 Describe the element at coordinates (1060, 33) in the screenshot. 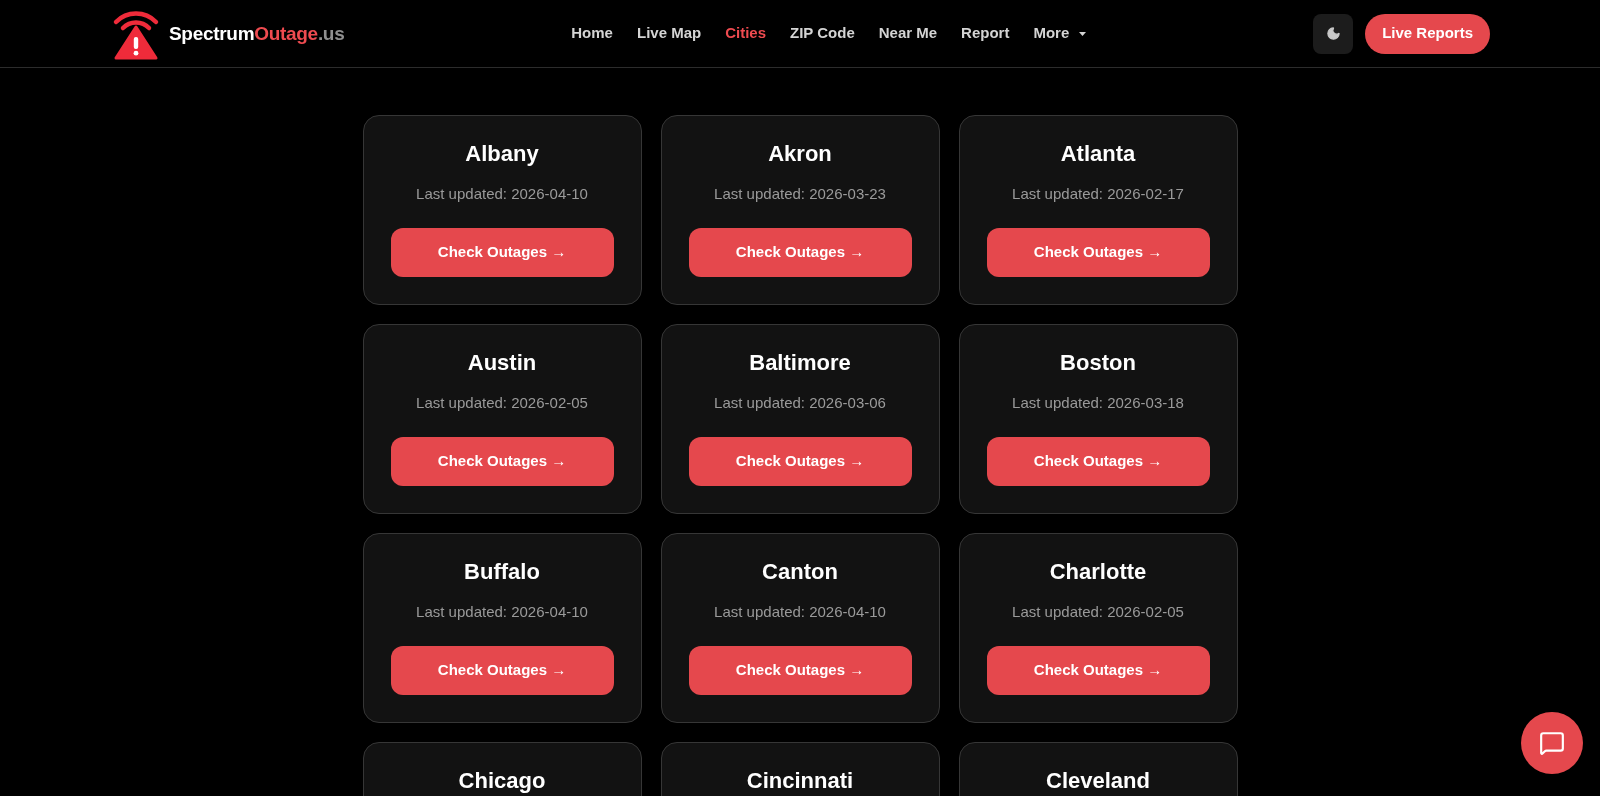

I see `nav-dropdown: More` at that location.